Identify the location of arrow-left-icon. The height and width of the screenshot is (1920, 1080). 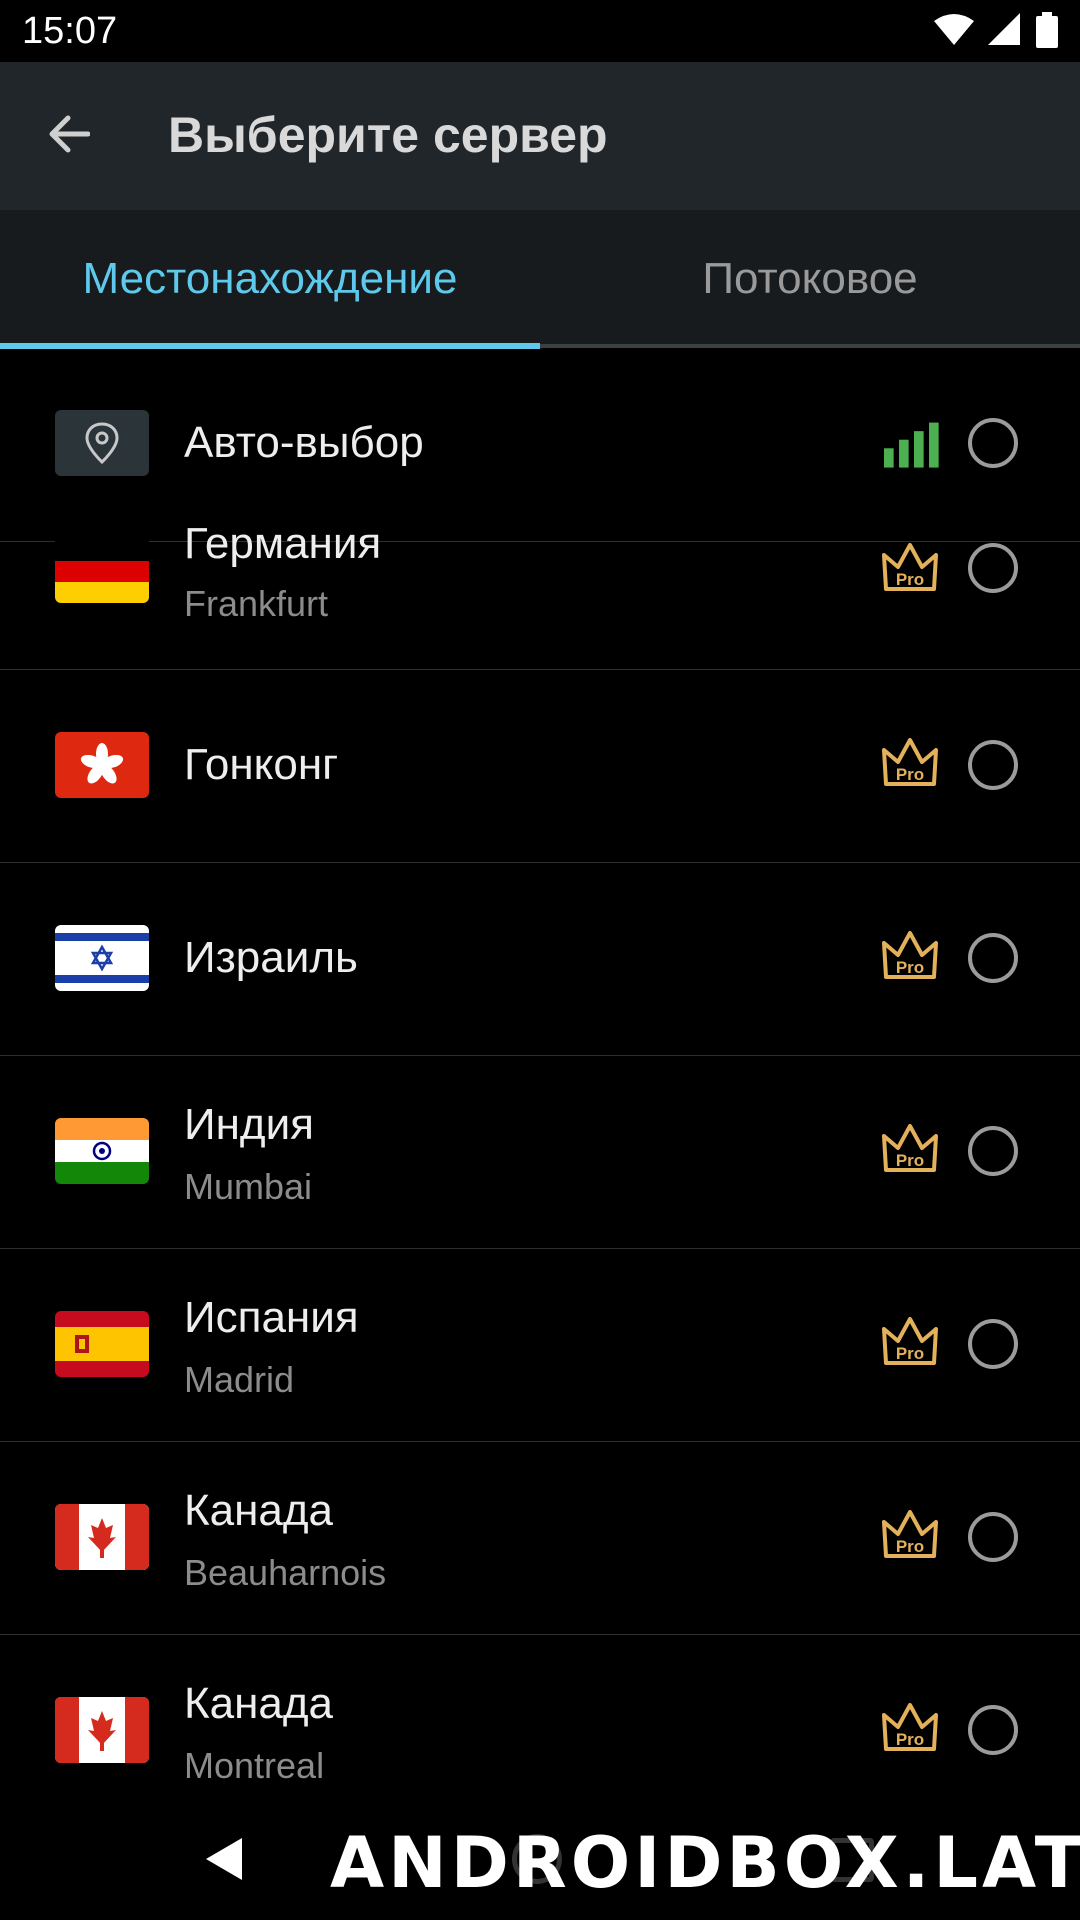
(69, 134).